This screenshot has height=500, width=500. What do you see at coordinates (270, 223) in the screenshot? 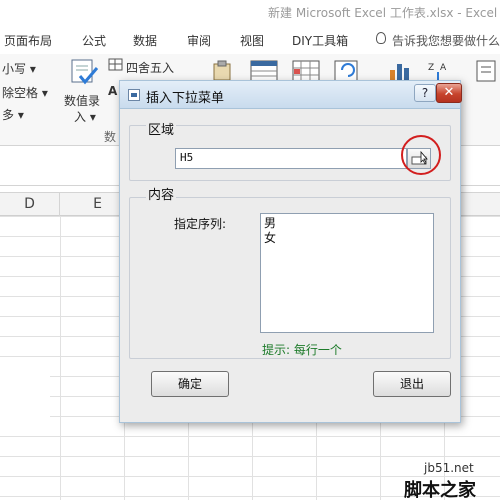
I see `sequence-item: 男` at bounding box center [270, 223].